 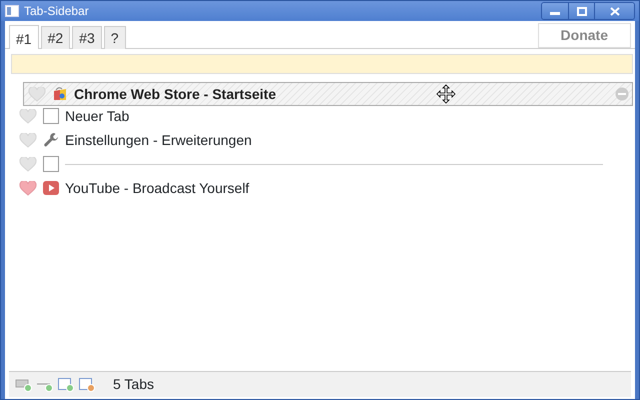 What do you see at coordinates (60, 94) in the screenshot?
I see `store-bag-icon` at bounding box center [60, 94].